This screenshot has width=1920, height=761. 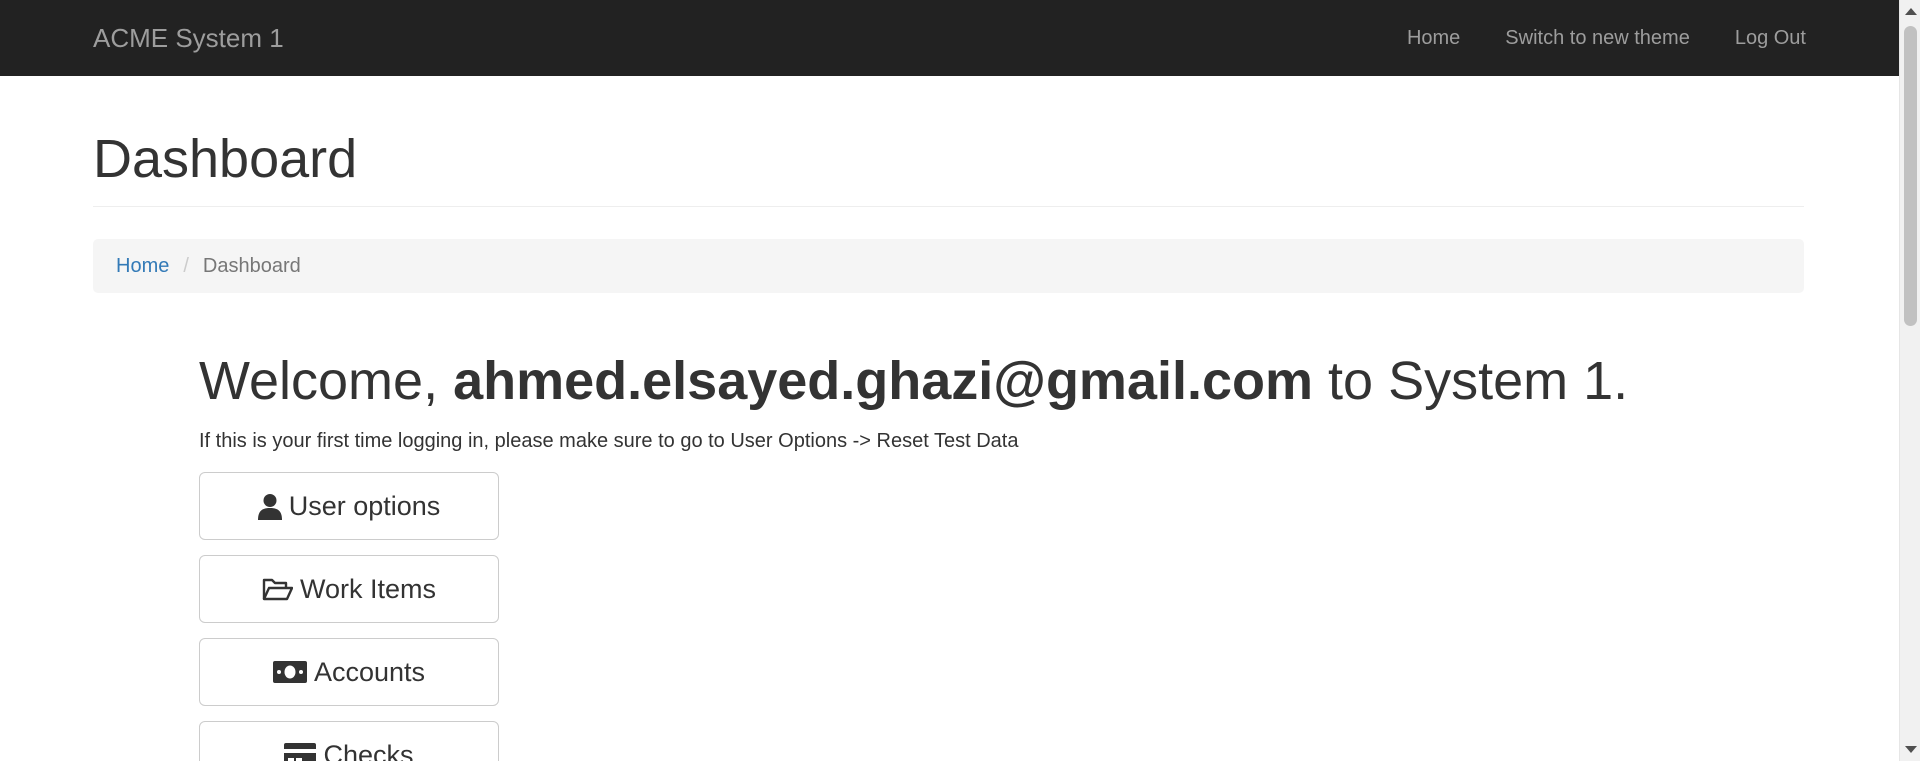 I want to click on user-email: ahmed.elsayed.ghazi@gmail.com, so click(x=883, y=381).